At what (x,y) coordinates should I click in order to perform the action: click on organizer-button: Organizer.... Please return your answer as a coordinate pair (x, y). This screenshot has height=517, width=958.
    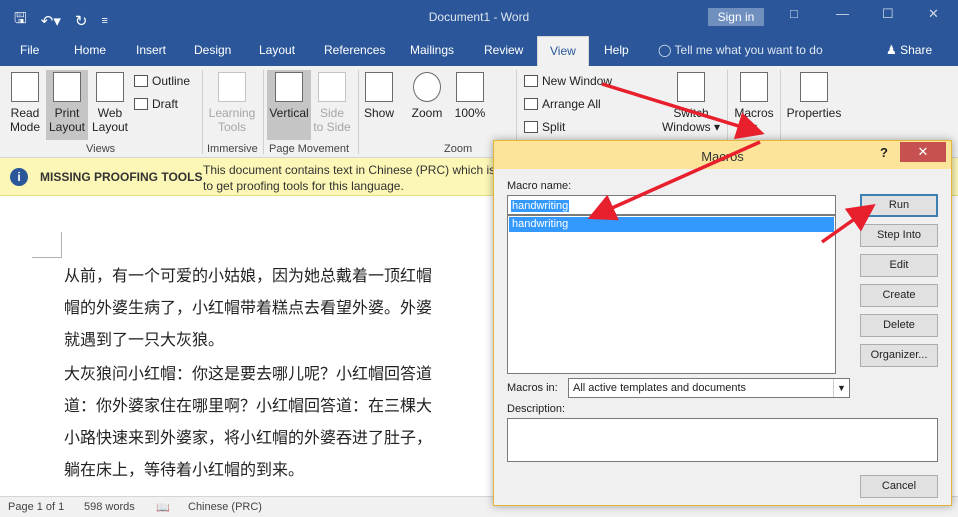
    Looking at the image, I should click on (899, 355).